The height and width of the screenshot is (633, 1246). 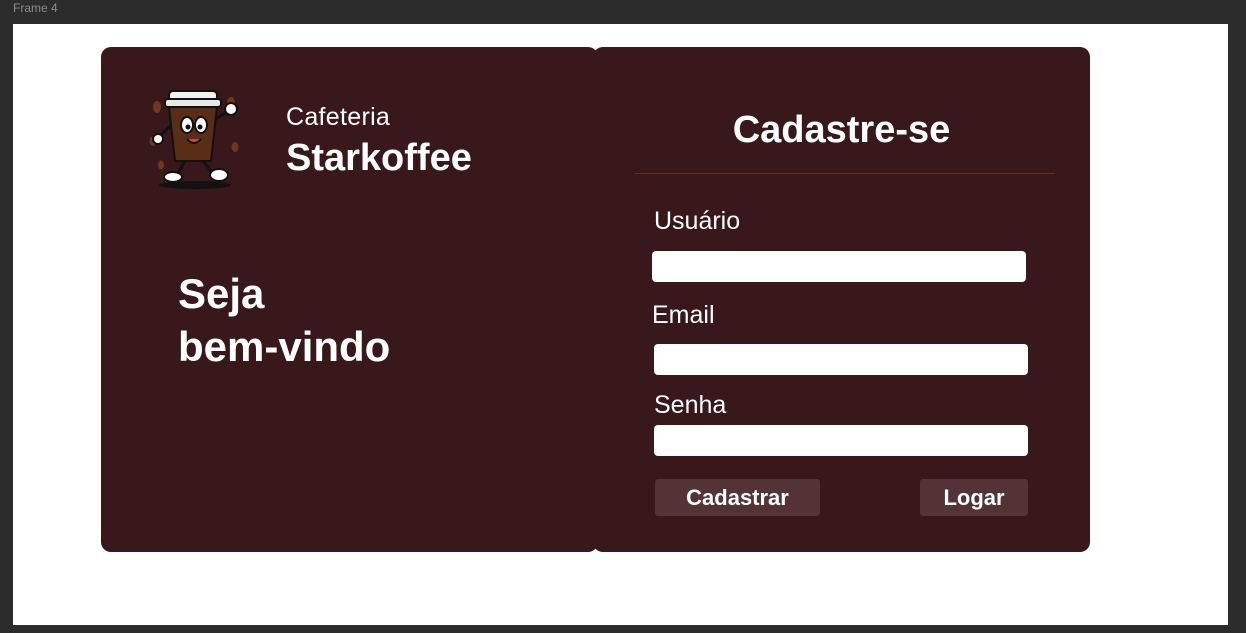 I want to click on welcome-heading: Seja bem-vindo, so click(x=284, y=320).